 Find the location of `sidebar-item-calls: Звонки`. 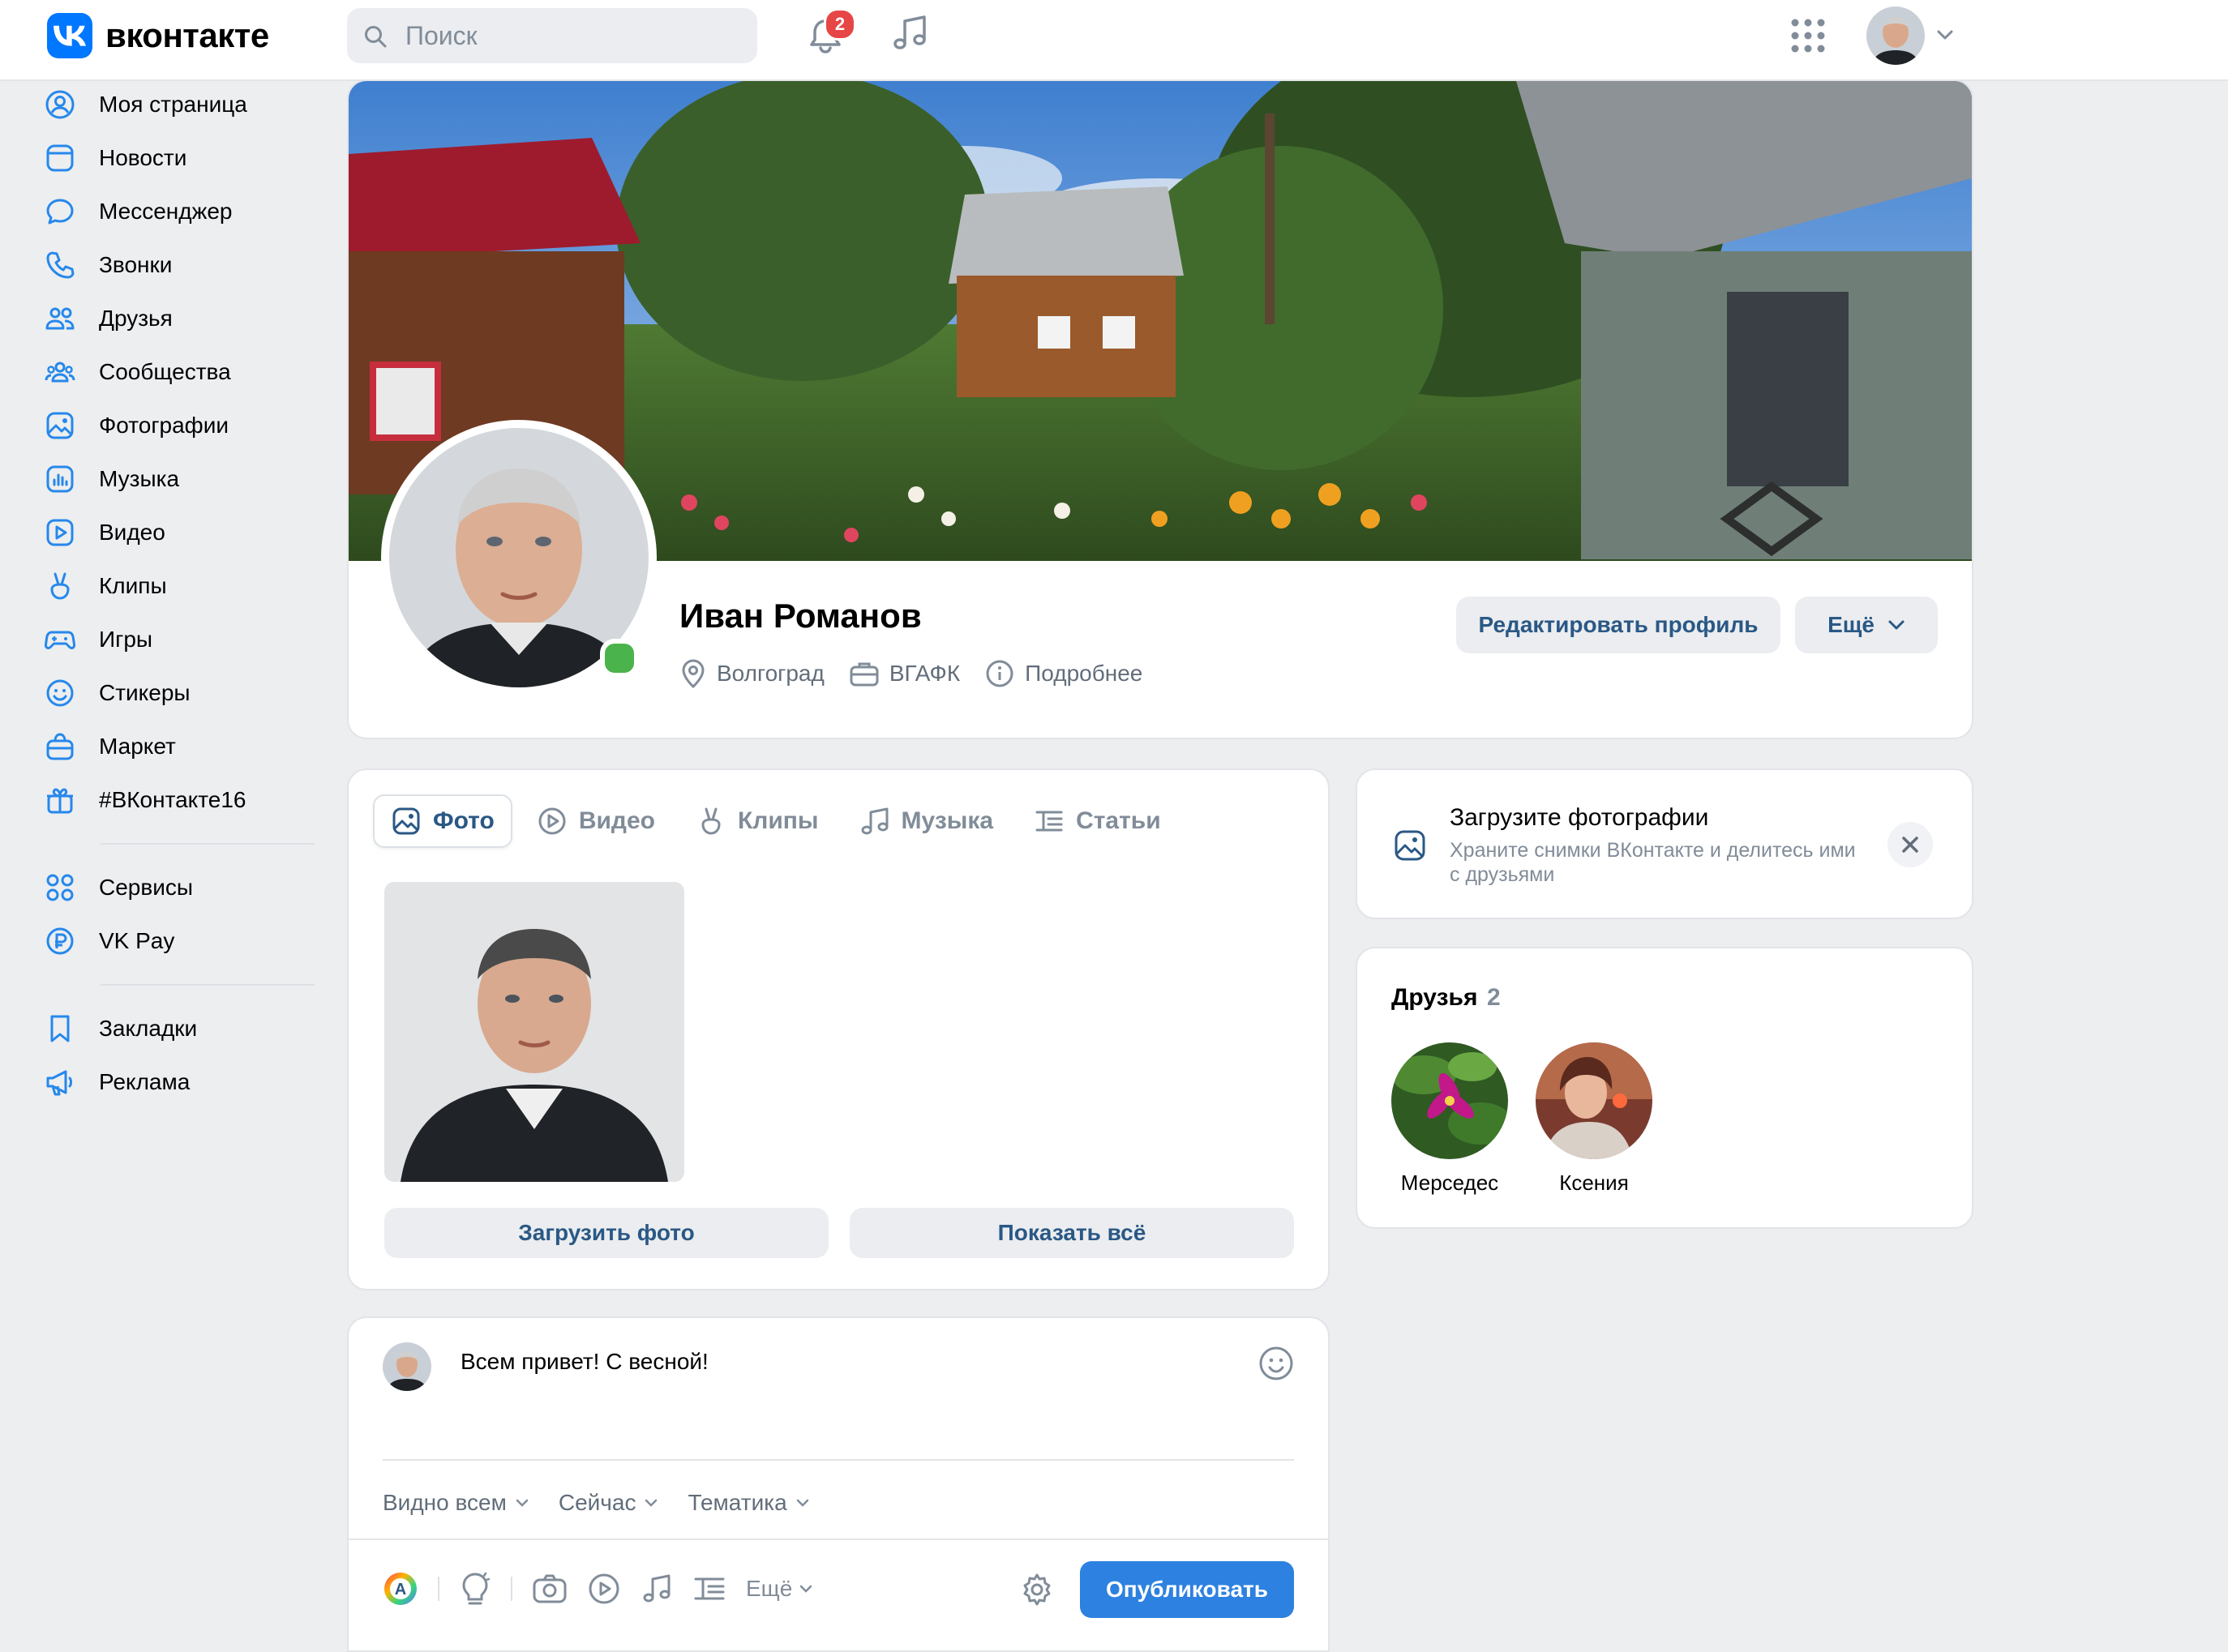

sidebar-item-calls: Звонки is located at coordinates (181, 265).